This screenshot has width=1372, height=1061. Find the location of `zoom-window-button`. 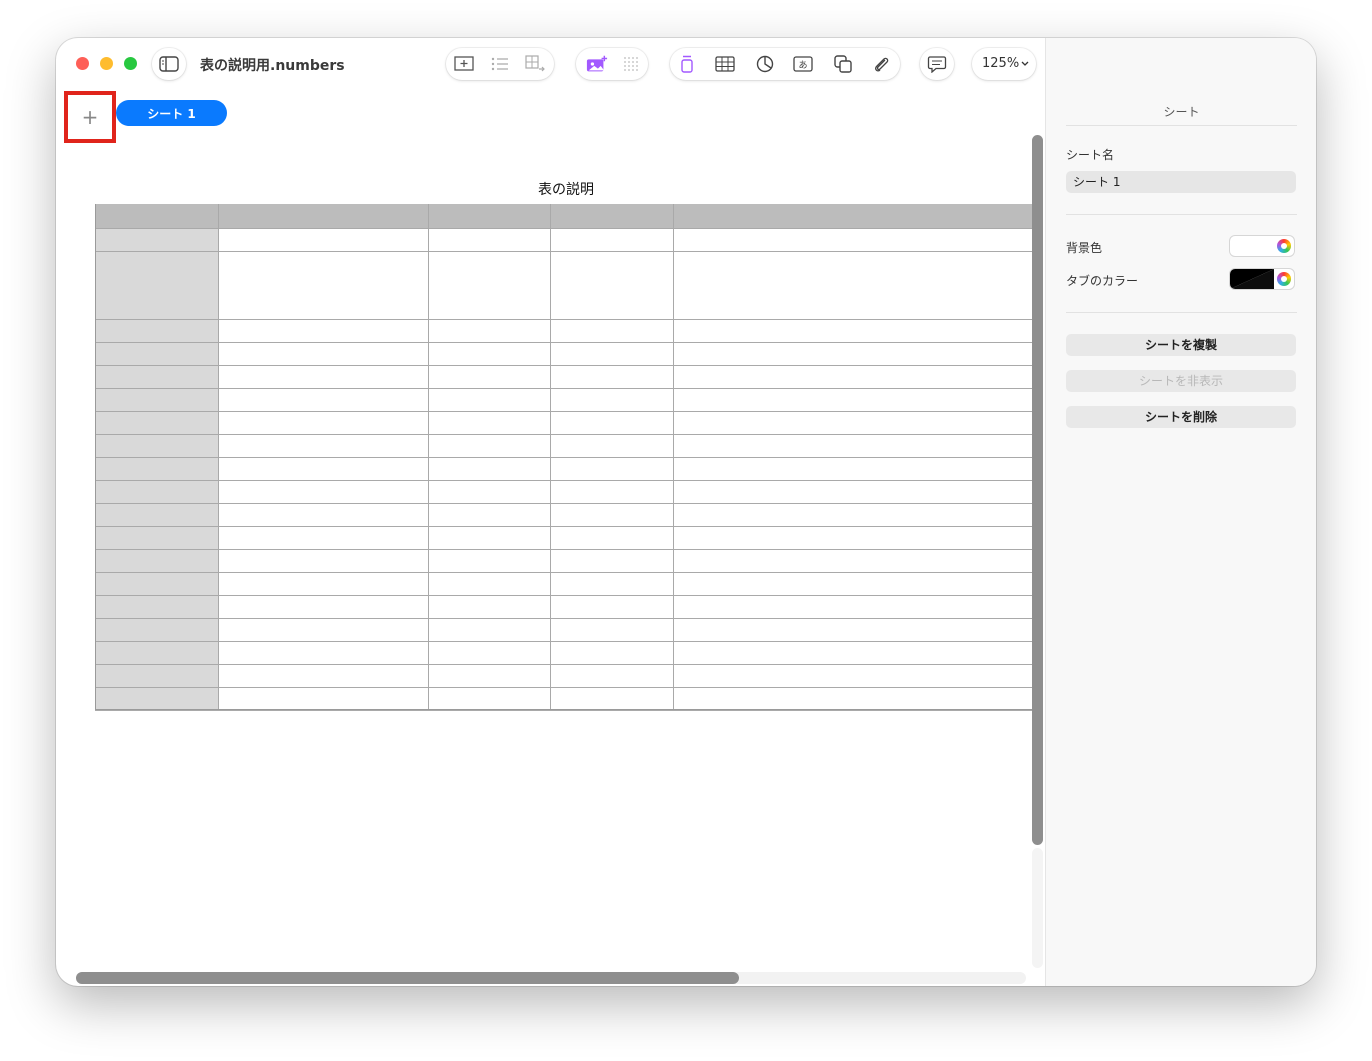

zoom-window-button is located at coordinates (130, 63).